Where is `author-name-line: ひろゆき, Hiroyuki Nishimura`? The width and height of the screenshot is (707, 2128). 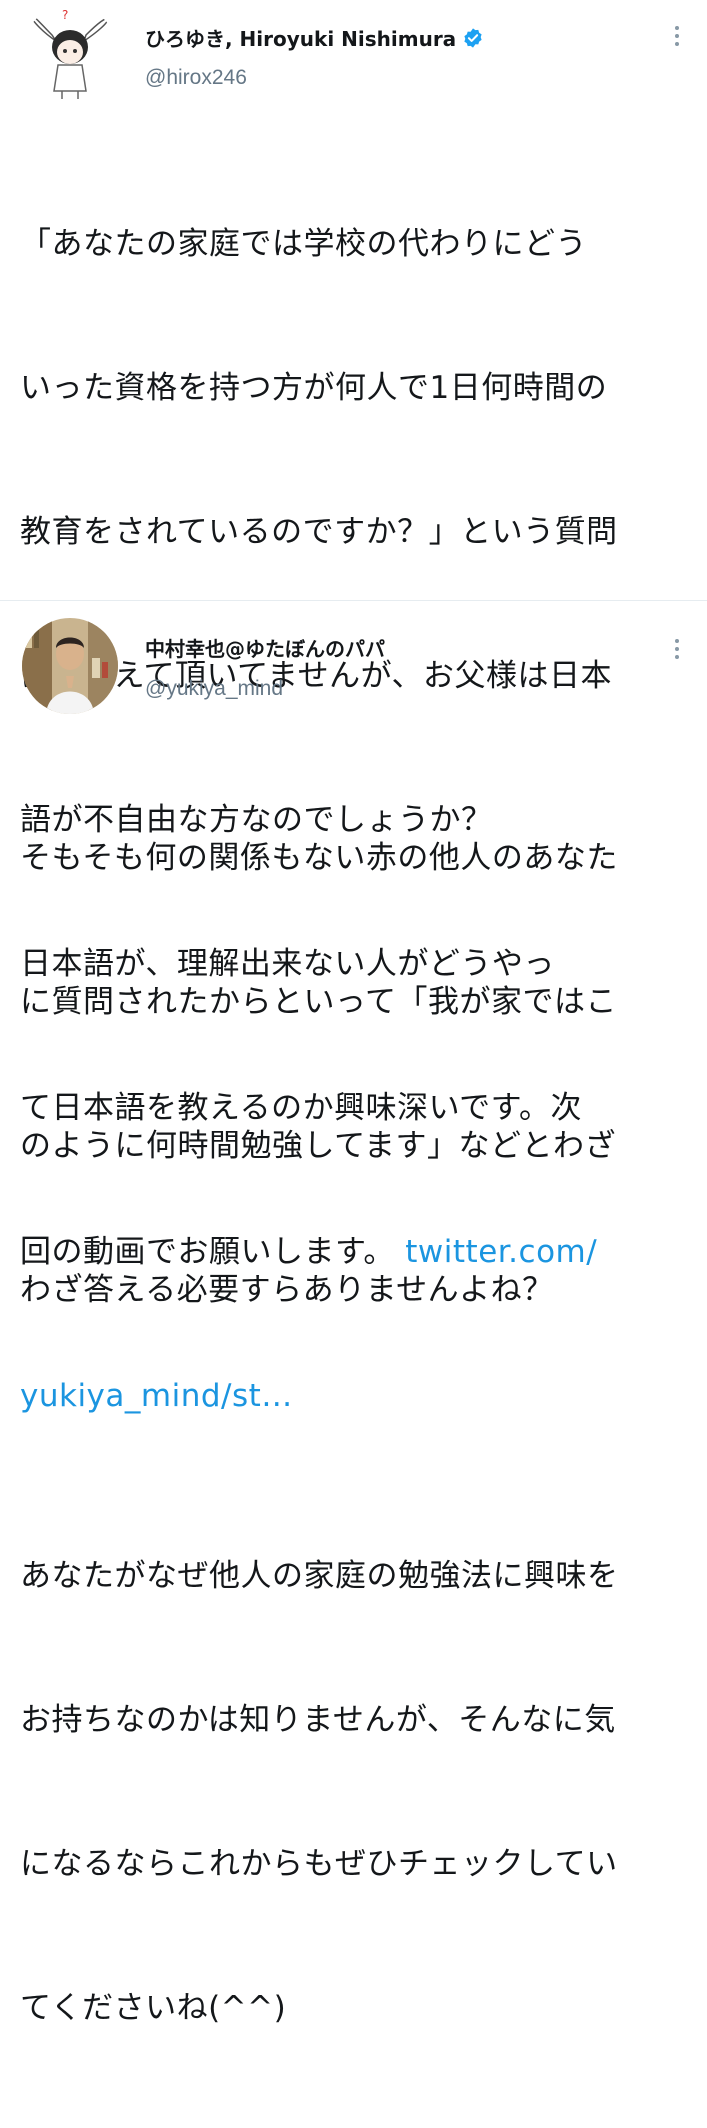
author-name-line: ひろゆき, Hiroyuki Nishimura is located at coordinates (314, 38).